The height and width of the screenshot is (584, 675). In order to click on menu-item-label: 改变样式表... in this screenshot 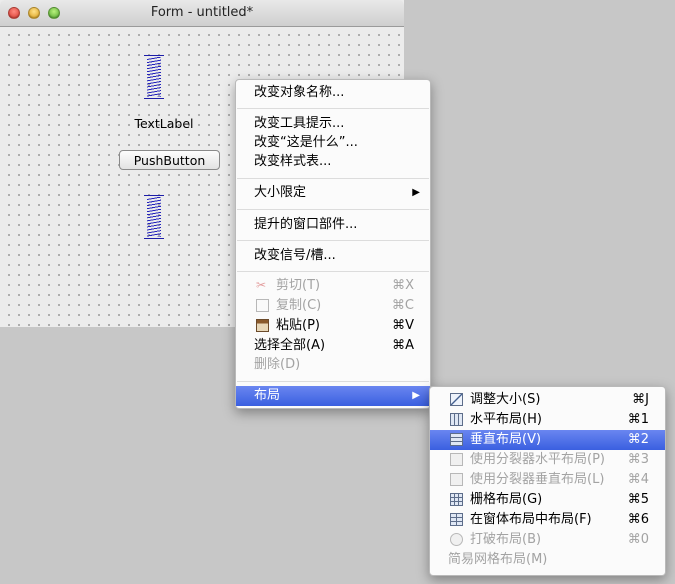, I will do `click(293, 161)`.